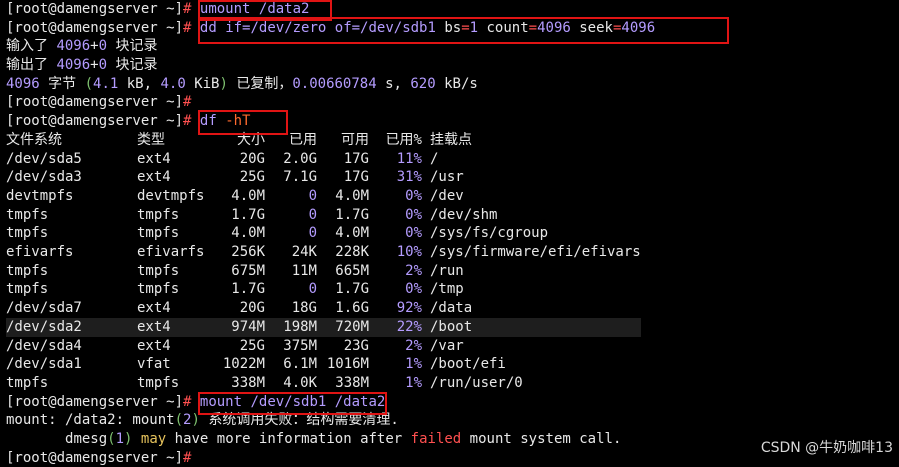  Describe the element at coordinates (535, 252) in the screenshot. I see `df-cell: /sys/firmware/efi/efivars` at that location.